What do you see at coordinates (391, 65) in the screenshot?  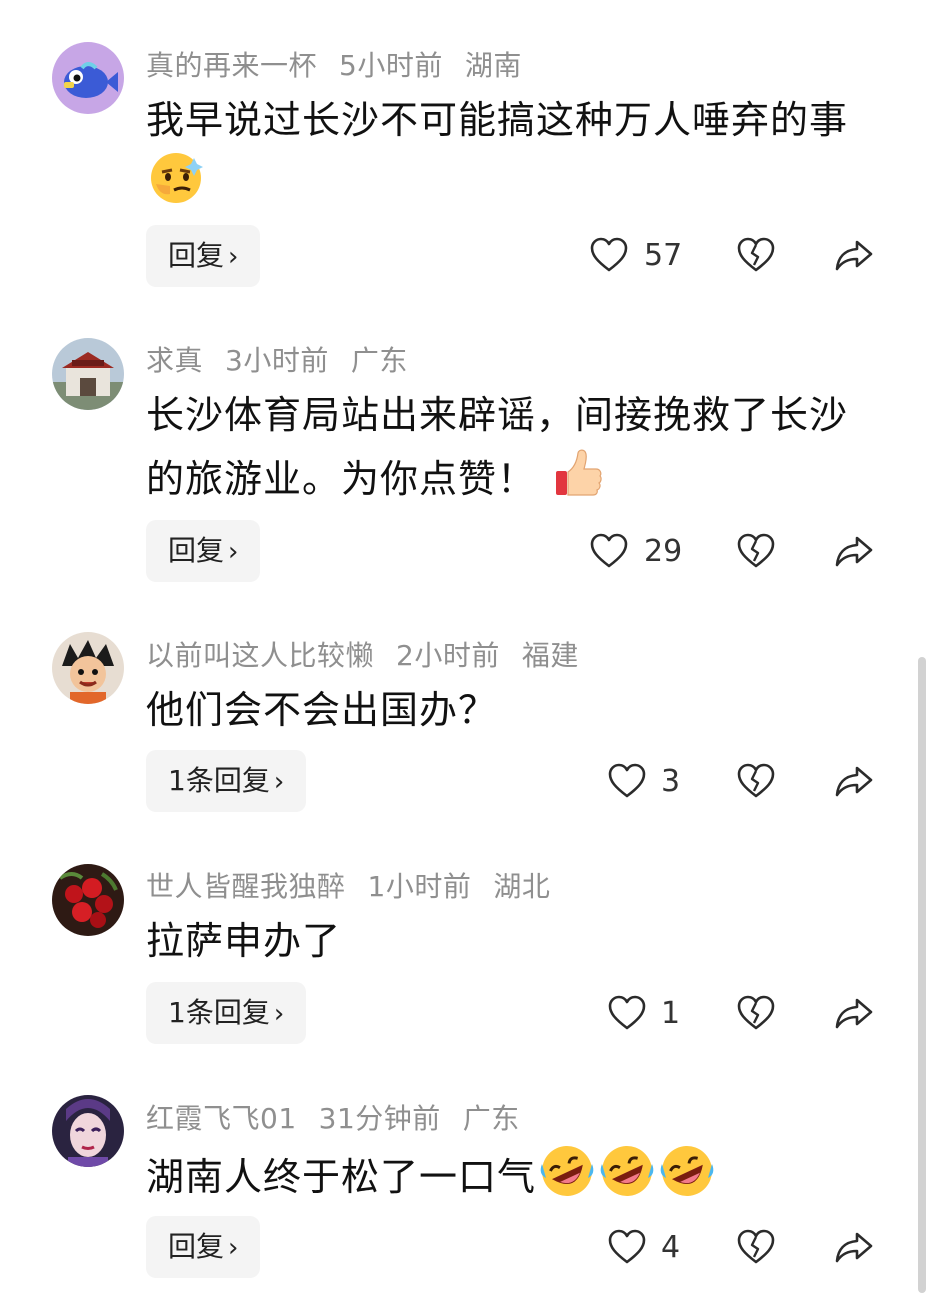 I see `timestamp: 5小时前` at bounding box center [391, 65].